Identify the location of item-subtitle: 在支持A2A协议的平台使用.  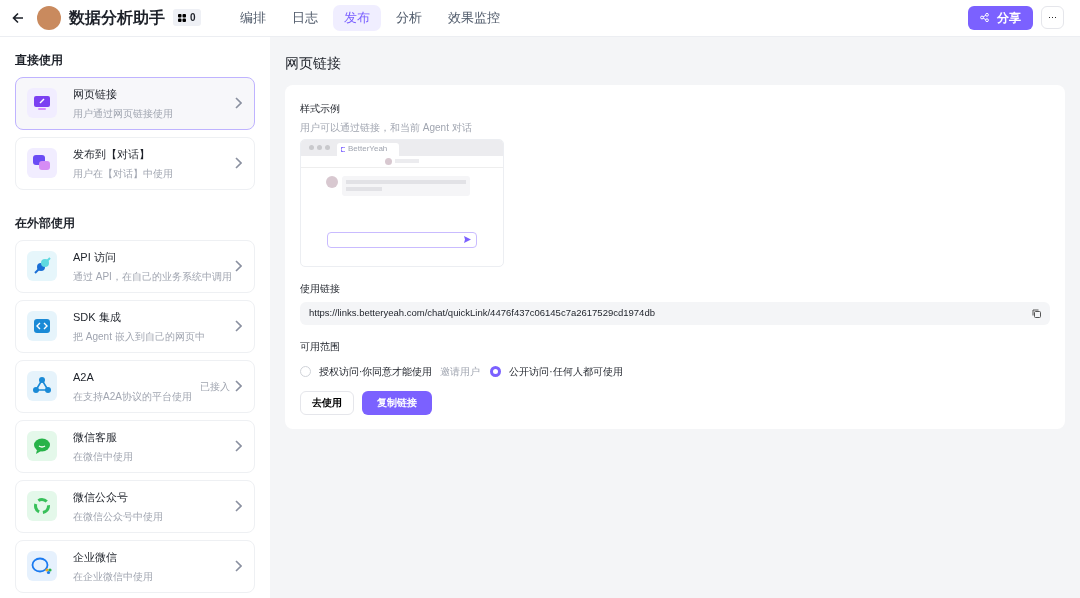
(132, 396).